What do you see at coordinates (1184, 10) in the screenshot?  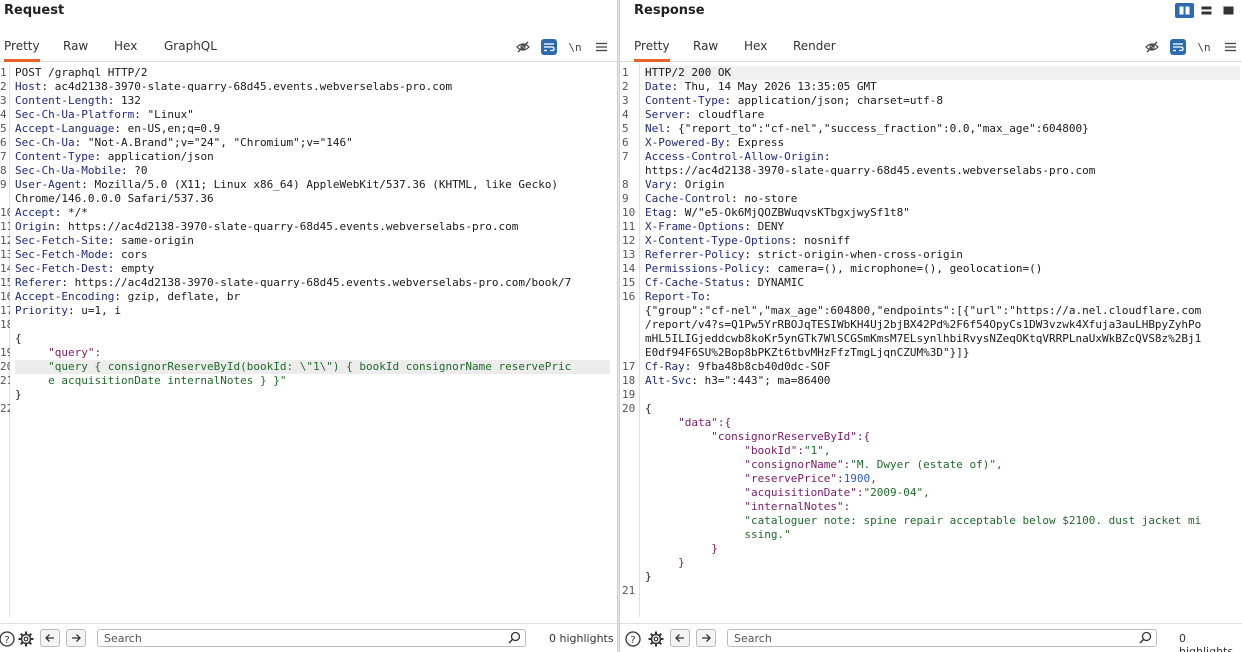 I see `layout-side-by-side-icon` at bounding box center [1184, 10].